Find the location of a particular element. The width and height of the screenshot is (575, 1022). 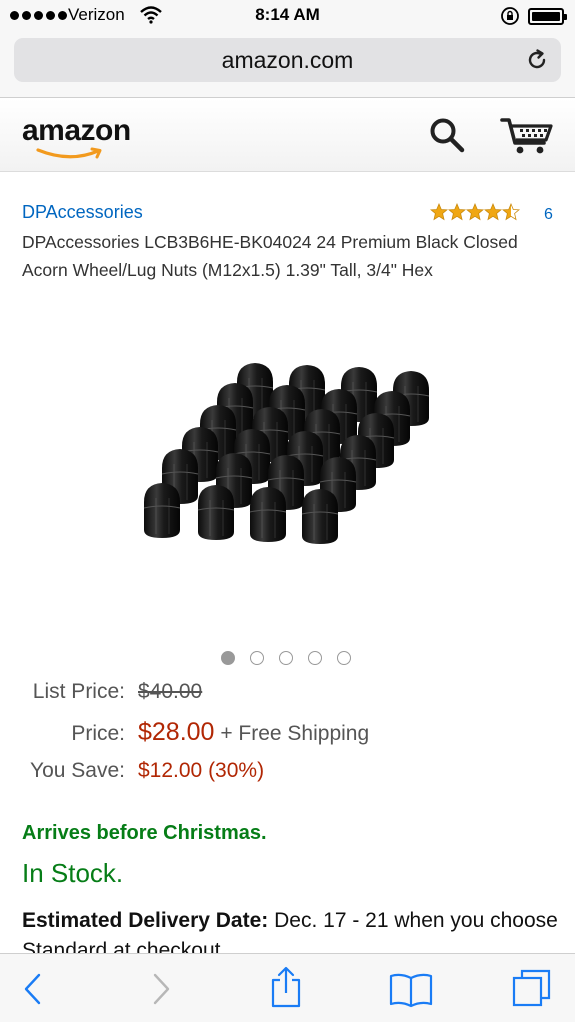

share-icon is located at coordinates (286, 987).